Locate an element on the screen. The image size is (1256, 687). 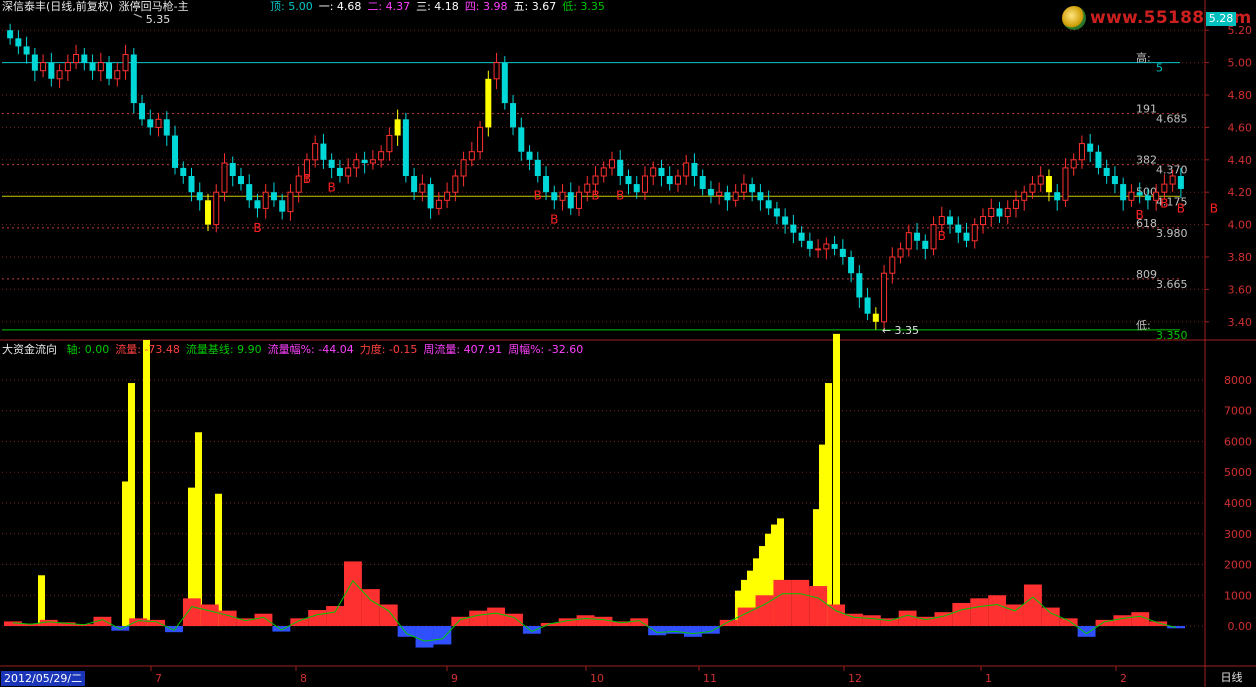
current-date-label: 2012/05/29/二 is located at coordinates (43, 678).